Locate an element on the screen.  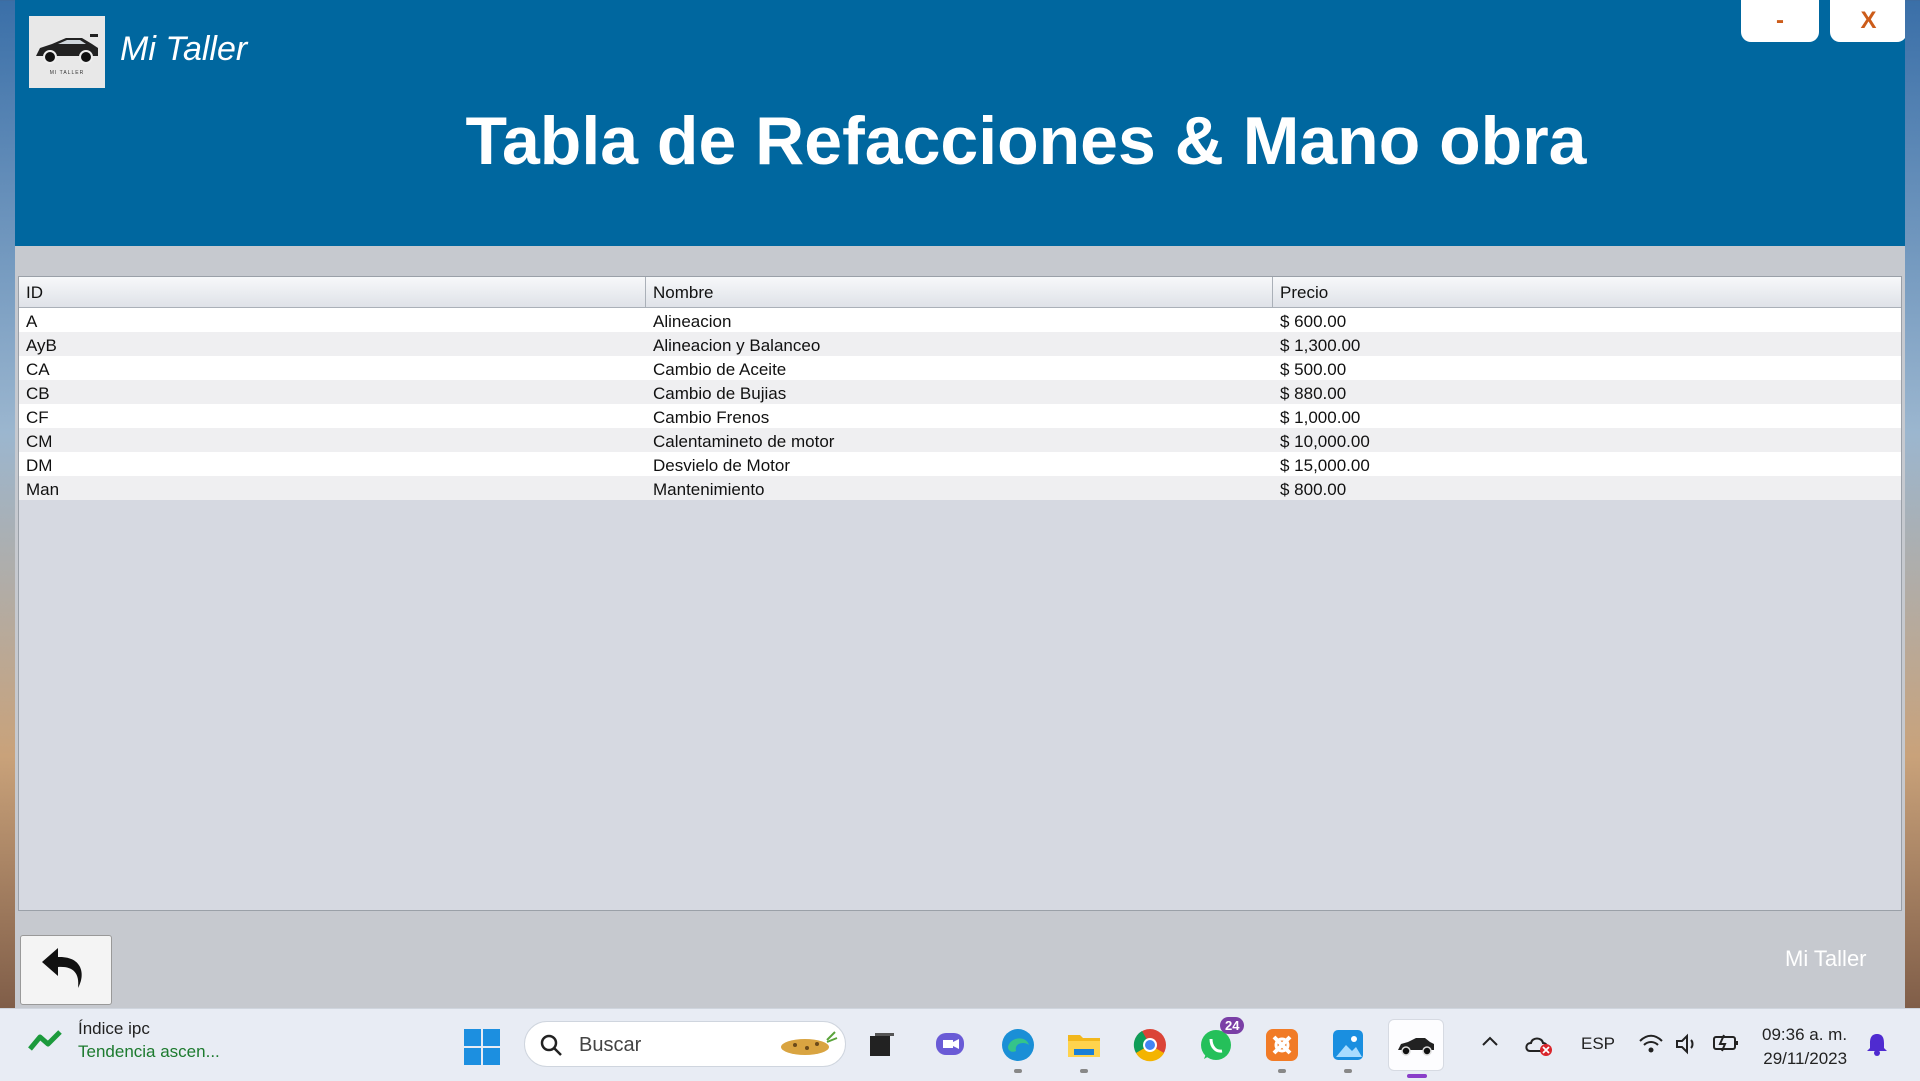
speaker-icon is located at coordinates (1685, 1044).